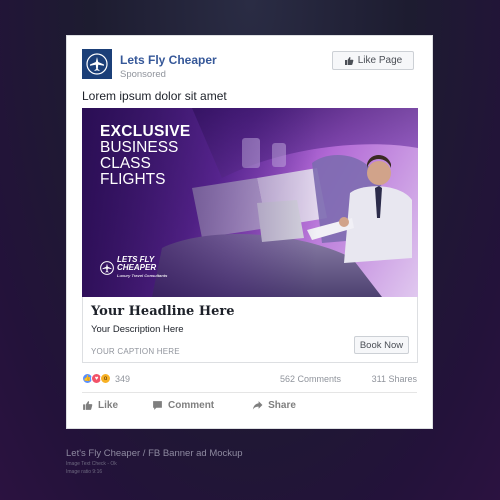 The height and width of the screenshot is (500, 500). Describe the element at coordinates (380, 60) in the screenshot. I see `like-page-label: Like Page` at that location.